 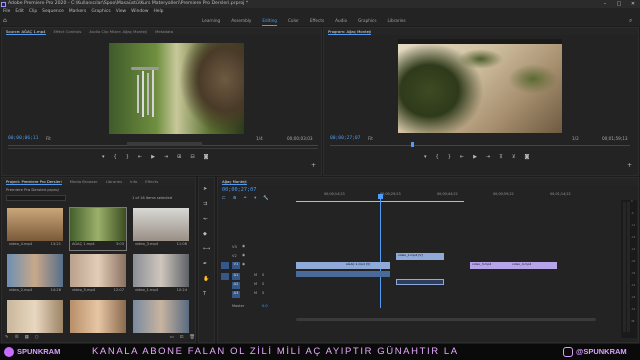 I want to click on track-label: V2, so click(x=234, y=256).